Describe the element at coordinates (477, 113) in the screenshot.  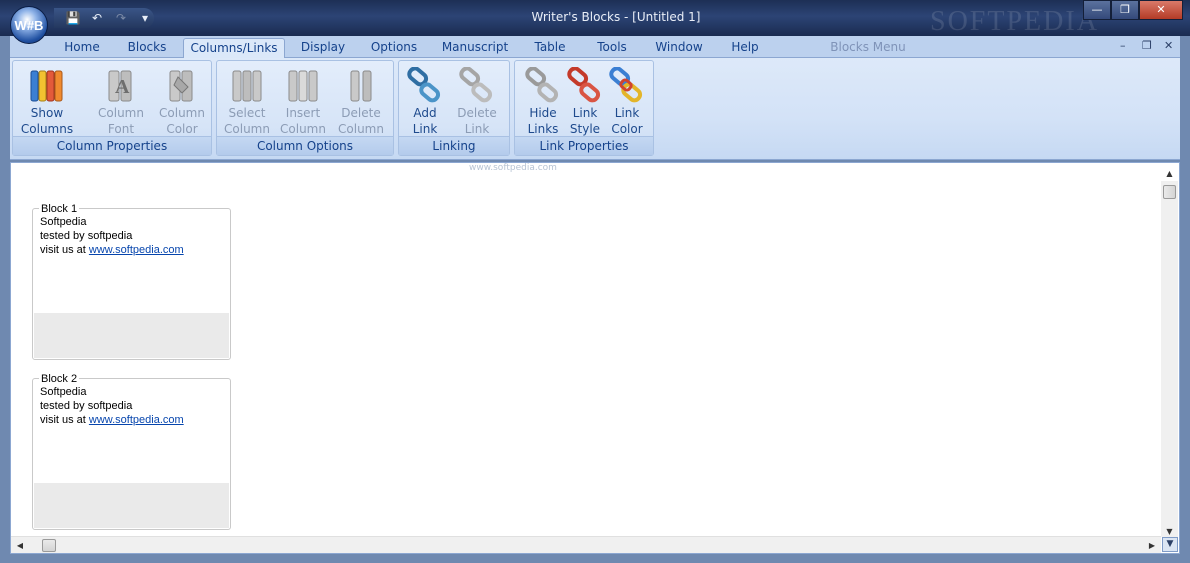
I see `delete-link-label-1: Delete` at that location.